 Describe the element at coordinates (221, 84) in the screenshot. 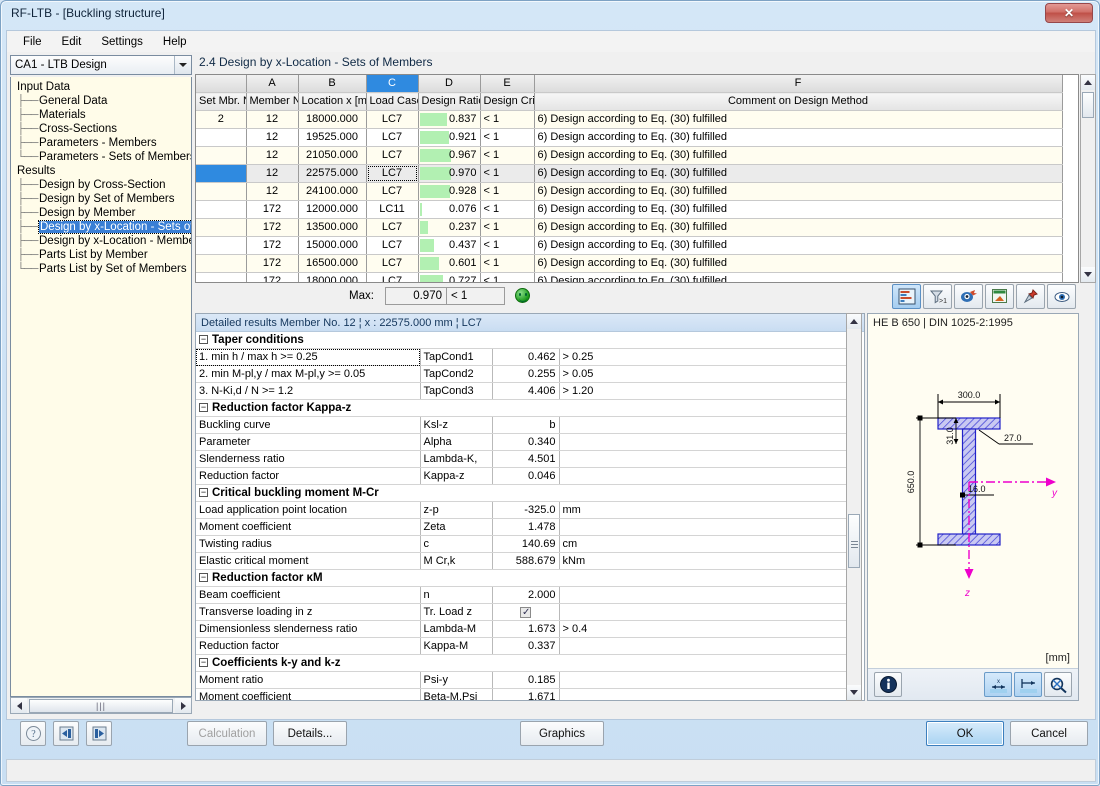

I see `column-letter-blank` at that location.